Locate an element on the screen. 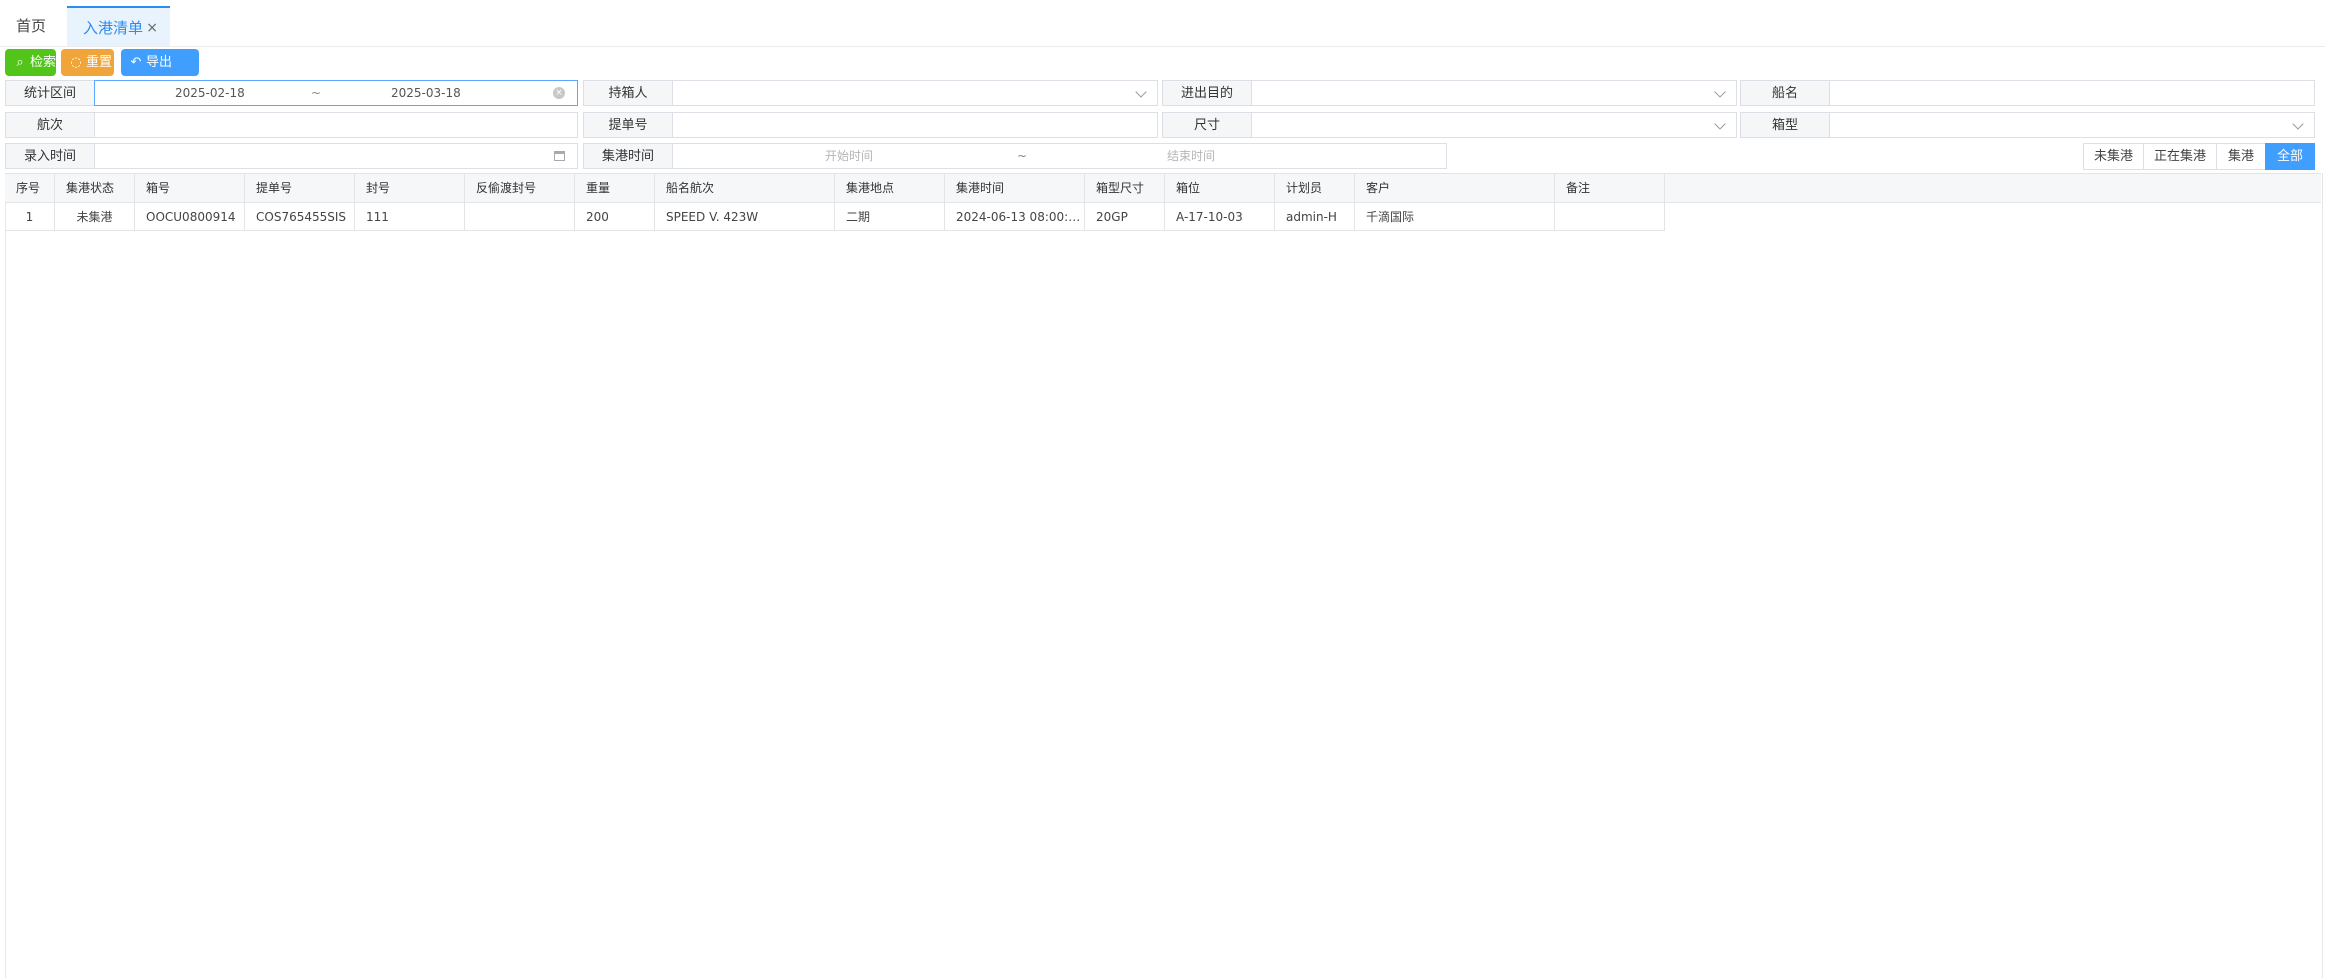 This screenshot has width=2325, height=978. tab-home: 首页 is located at coordinates (36, 26).